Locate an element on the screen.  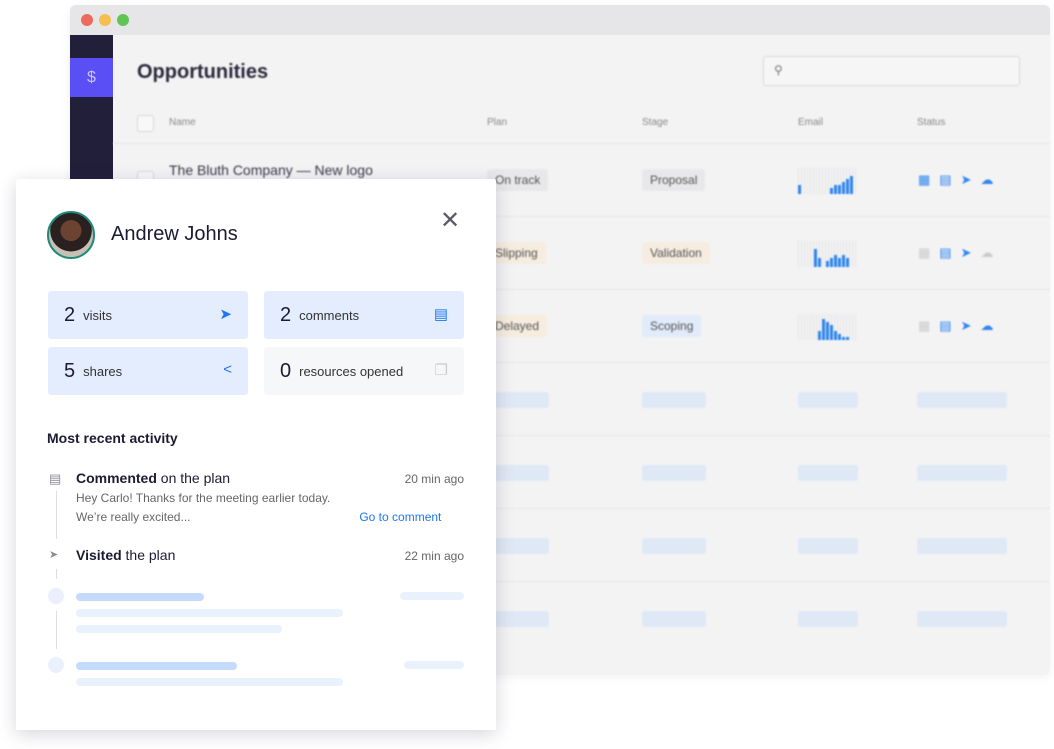
activity-item-commented: Commented on the plan is located at coordinates (153, 478).